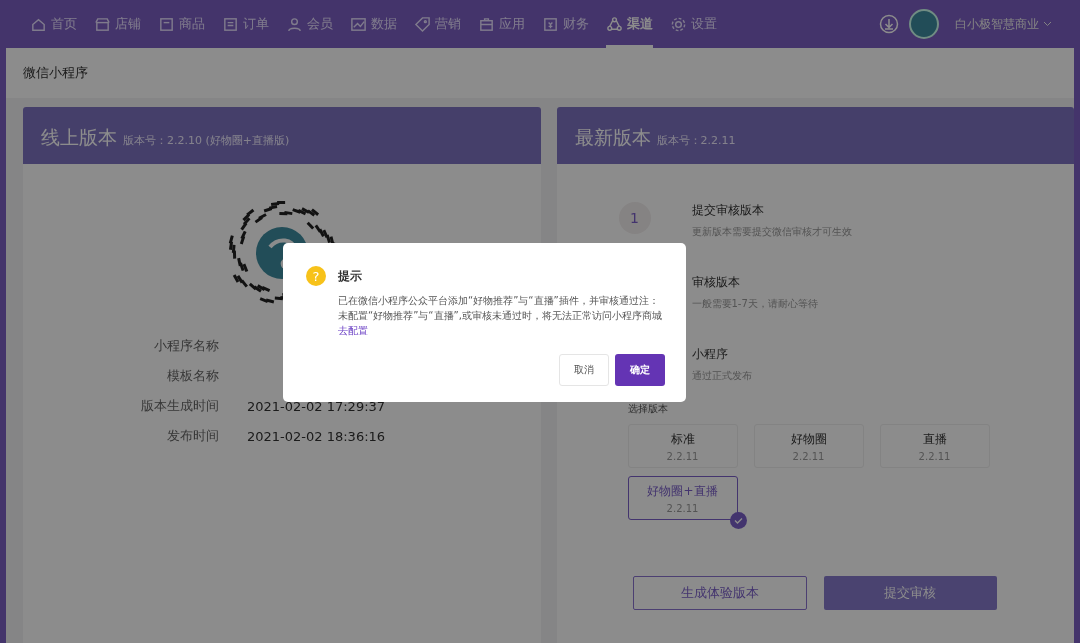 The image size is (1080, 643). What do you see at coordinates (614, 24) in the screenshot?
I see `network-icon` at bounding box center [614, 24].